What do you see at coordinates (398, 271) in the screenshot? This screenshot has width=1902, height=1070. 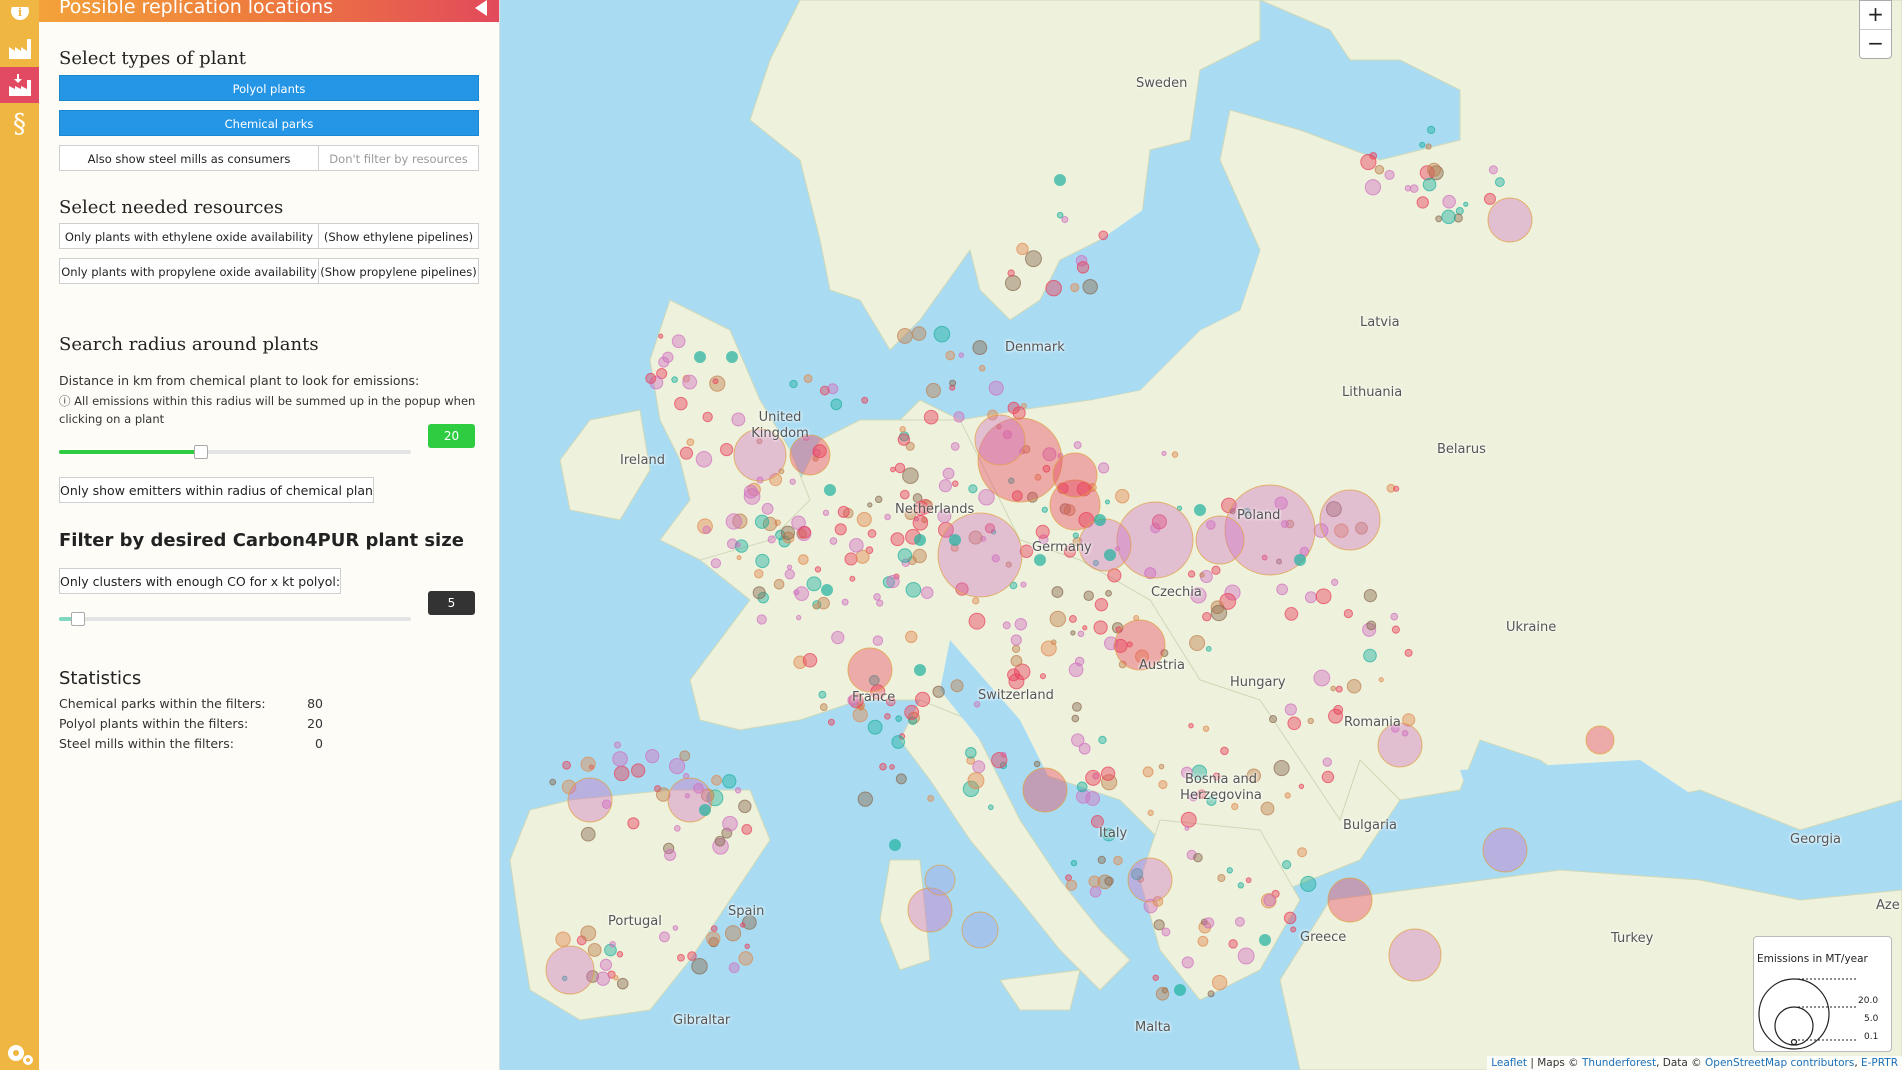 I see `propylene-pipelines-toggle: (Show propylene pipelines)` at bounding box center [398, 271].